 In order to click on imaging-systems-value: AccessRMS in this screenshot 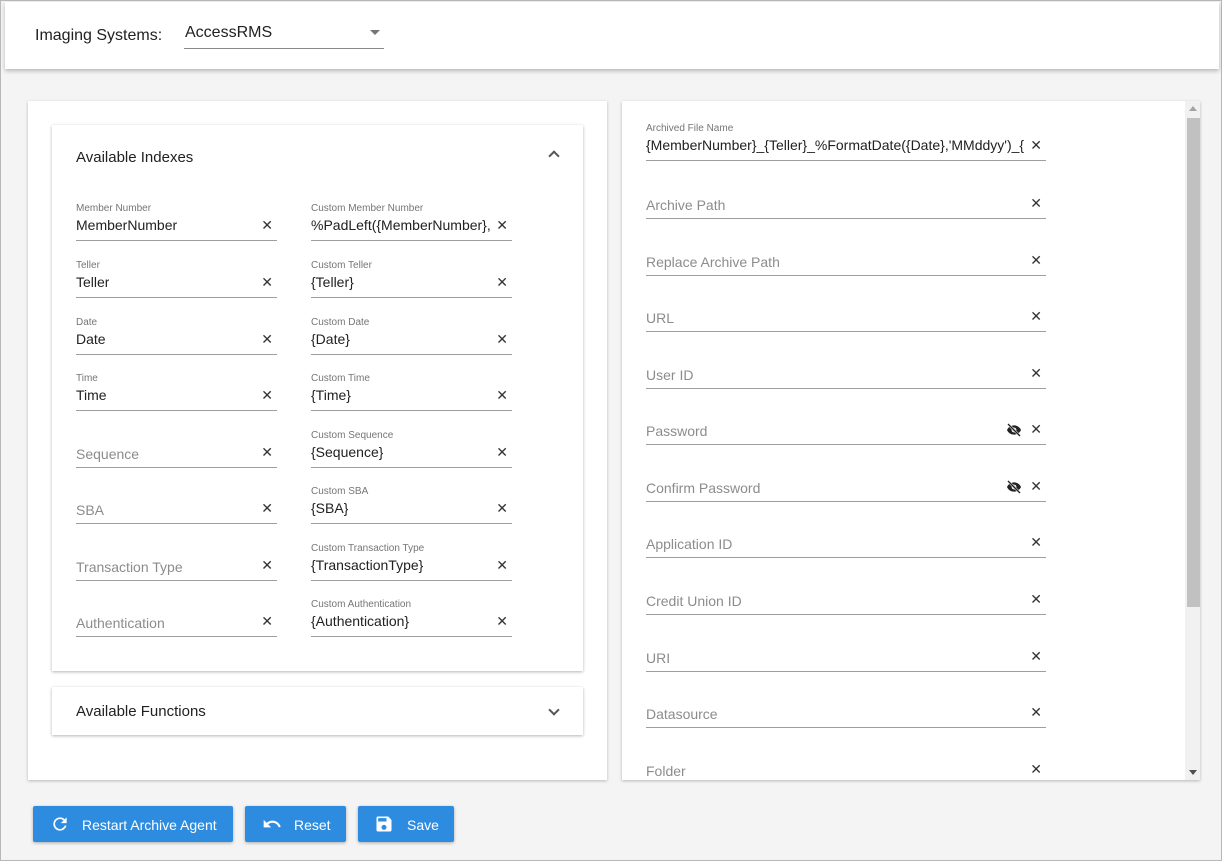, I will do `click(229, 32)`.